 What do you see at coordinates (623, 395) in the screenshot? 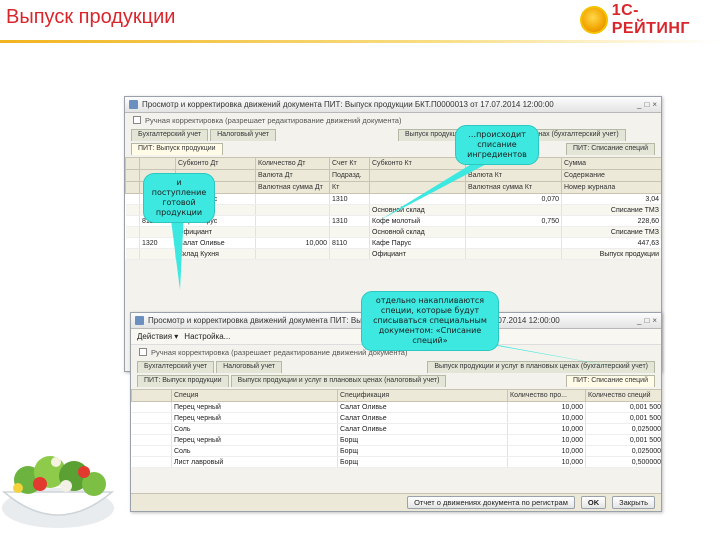
I see `column-header-qty-spice: Количество специй` at bounding box center [623, 395].